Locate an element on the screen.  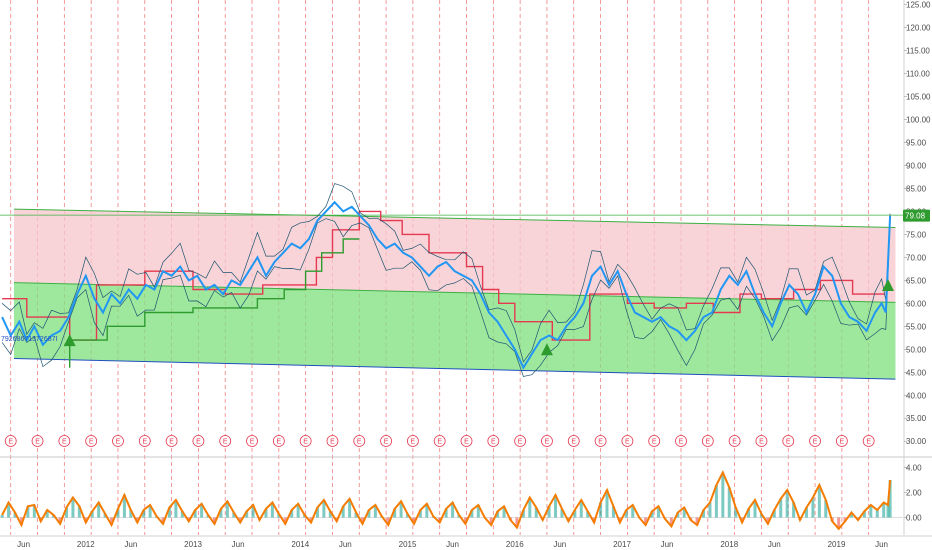
osc-y-tick-label: 2.00 is located at coordinates (914, 493).